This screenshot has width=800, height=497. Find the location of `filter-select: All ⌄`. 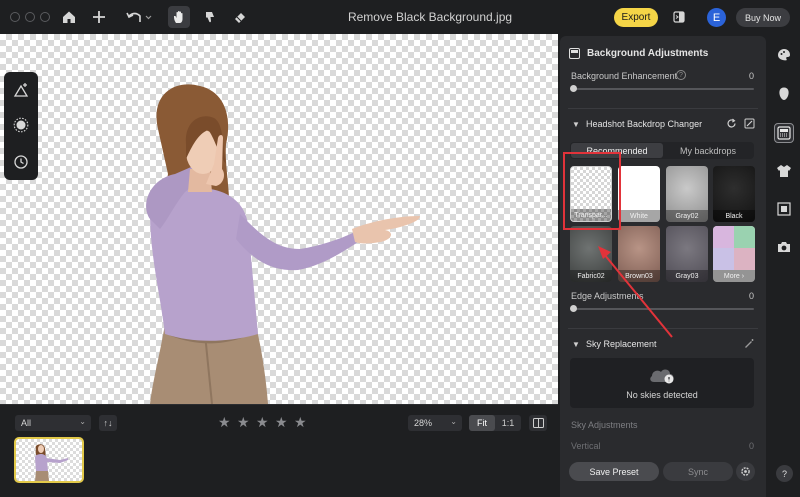

filter-select: All ⌄ is located at coordinates (53, 423).